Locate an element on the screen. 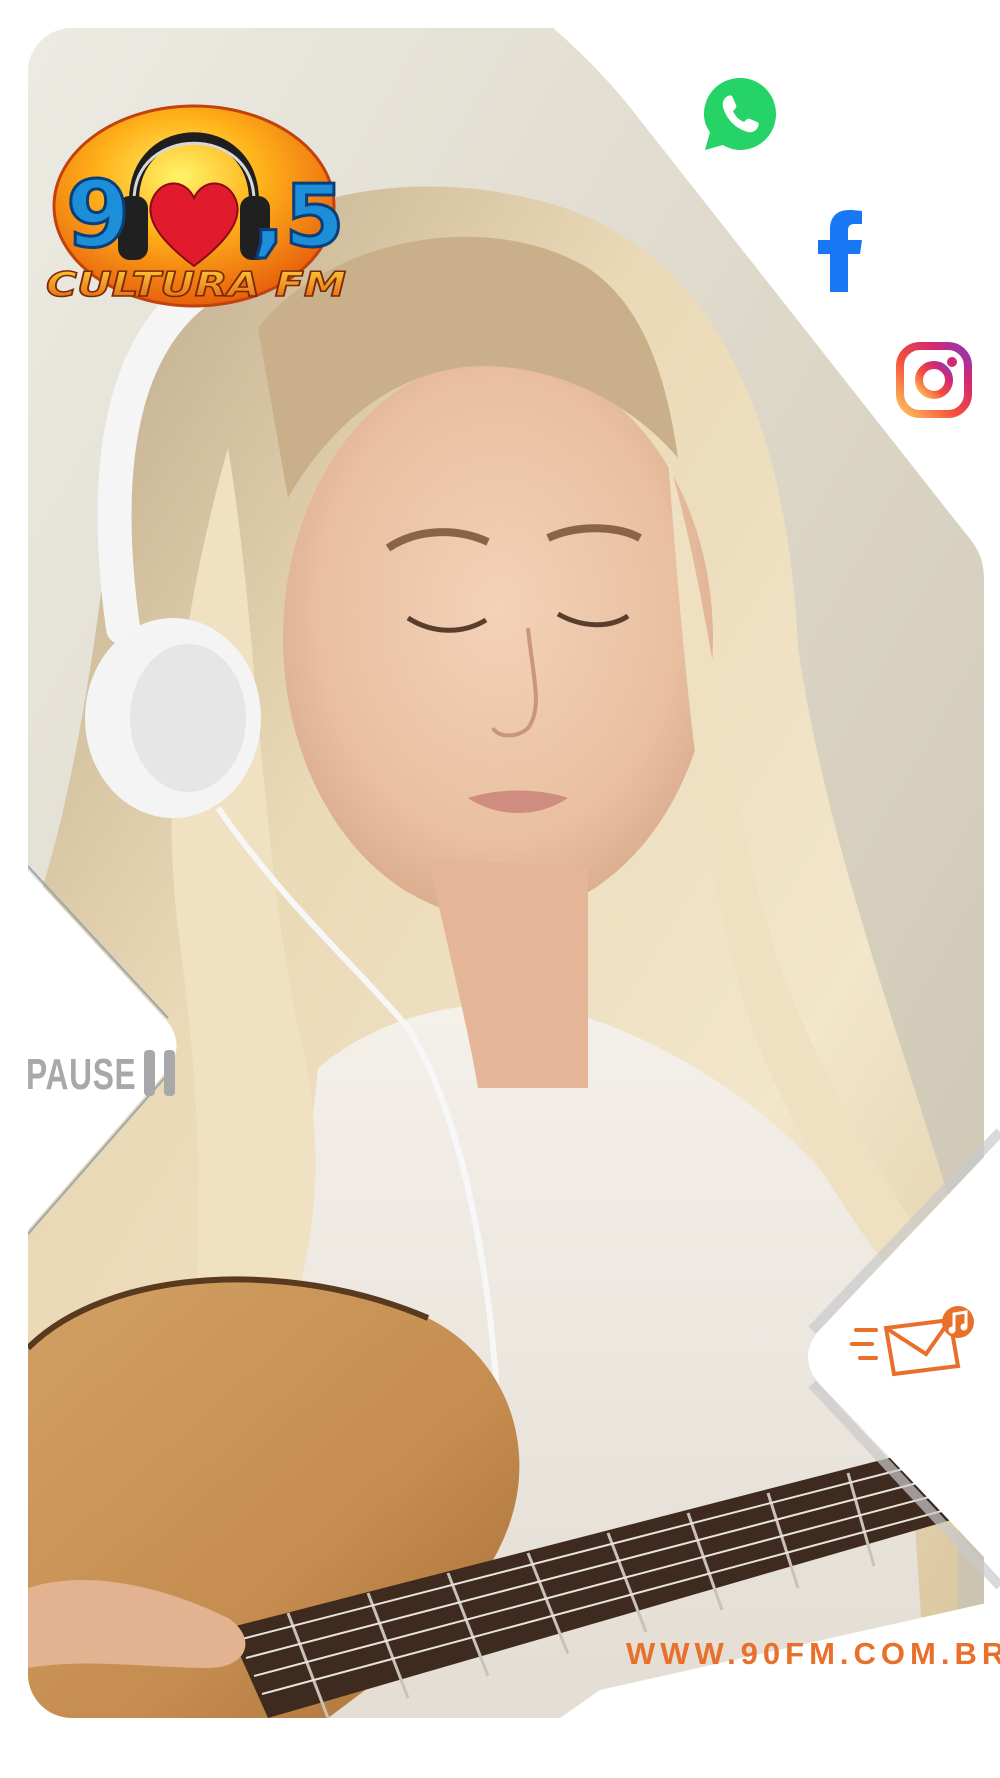 This screenshot has height=1778, width=1000. whatsapp-button is located at coordinates (740, 114).